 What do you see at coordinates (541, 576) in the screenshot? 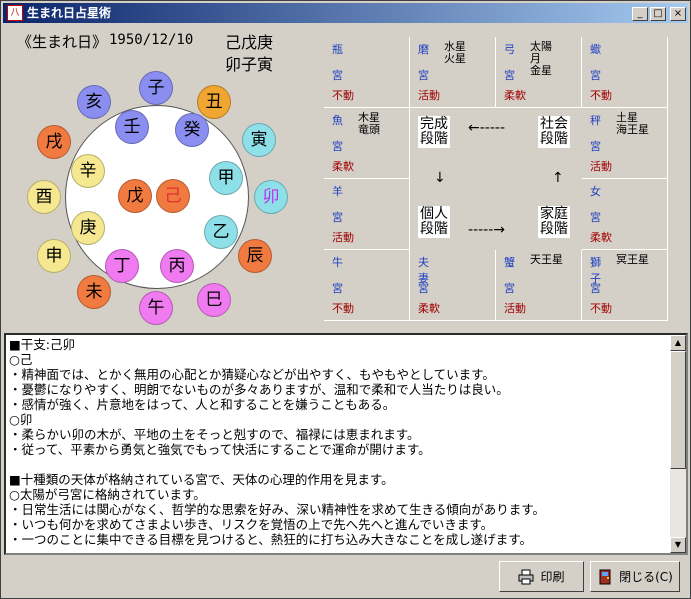
I see `print-button: 印刷` at bounding box center [541, 576].